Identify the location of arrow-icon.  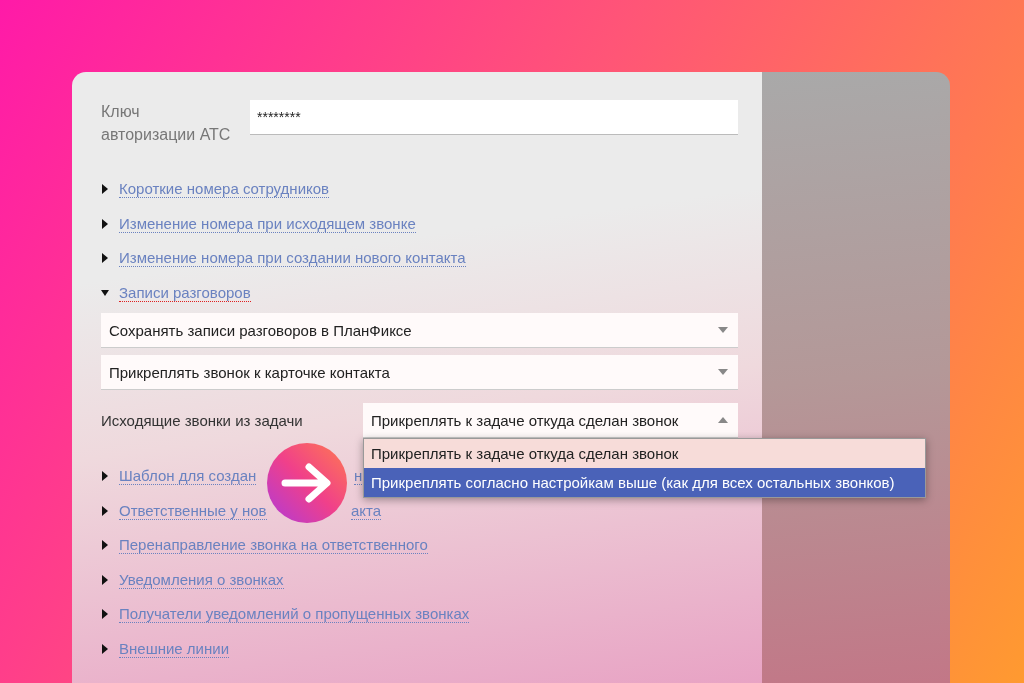
(307, 483).